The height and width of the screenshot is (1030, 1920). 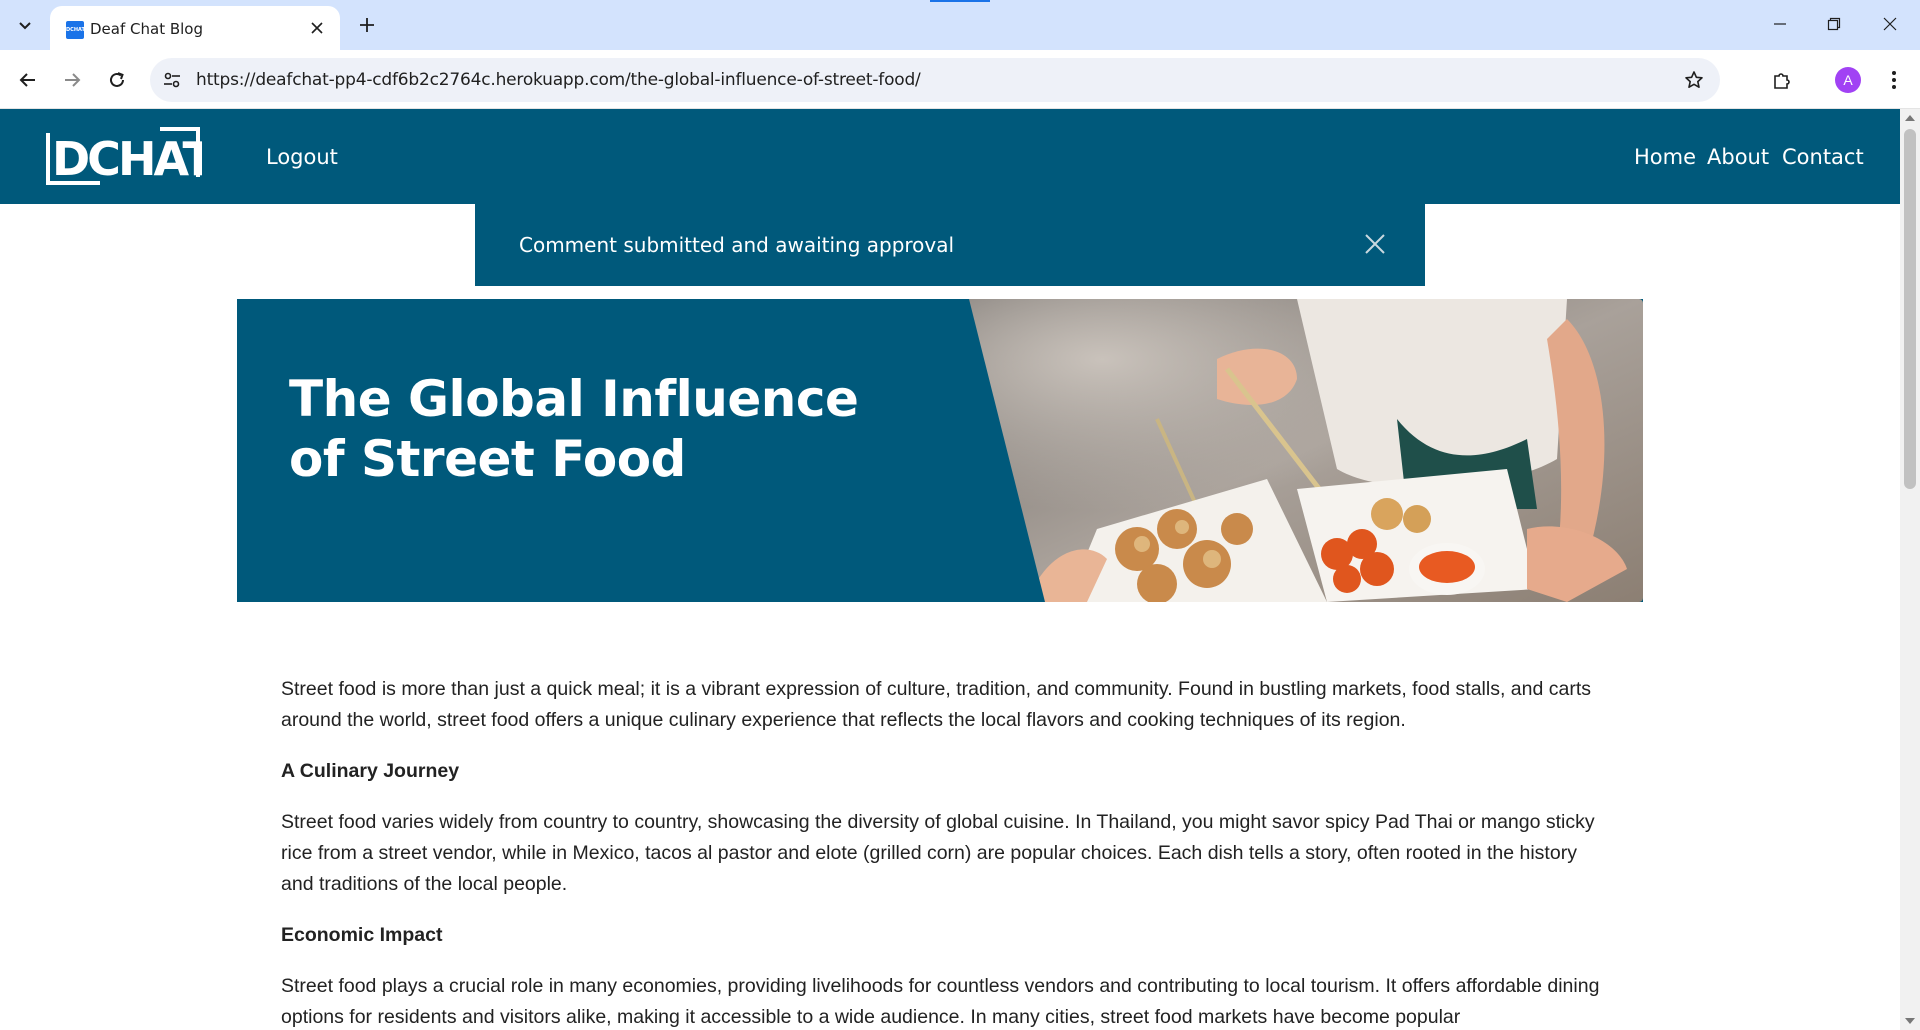 What do you see at coordinates (1738, 157) in the screenshot?
I see `nav-about-link: About` at bounding box center [1738, 157].